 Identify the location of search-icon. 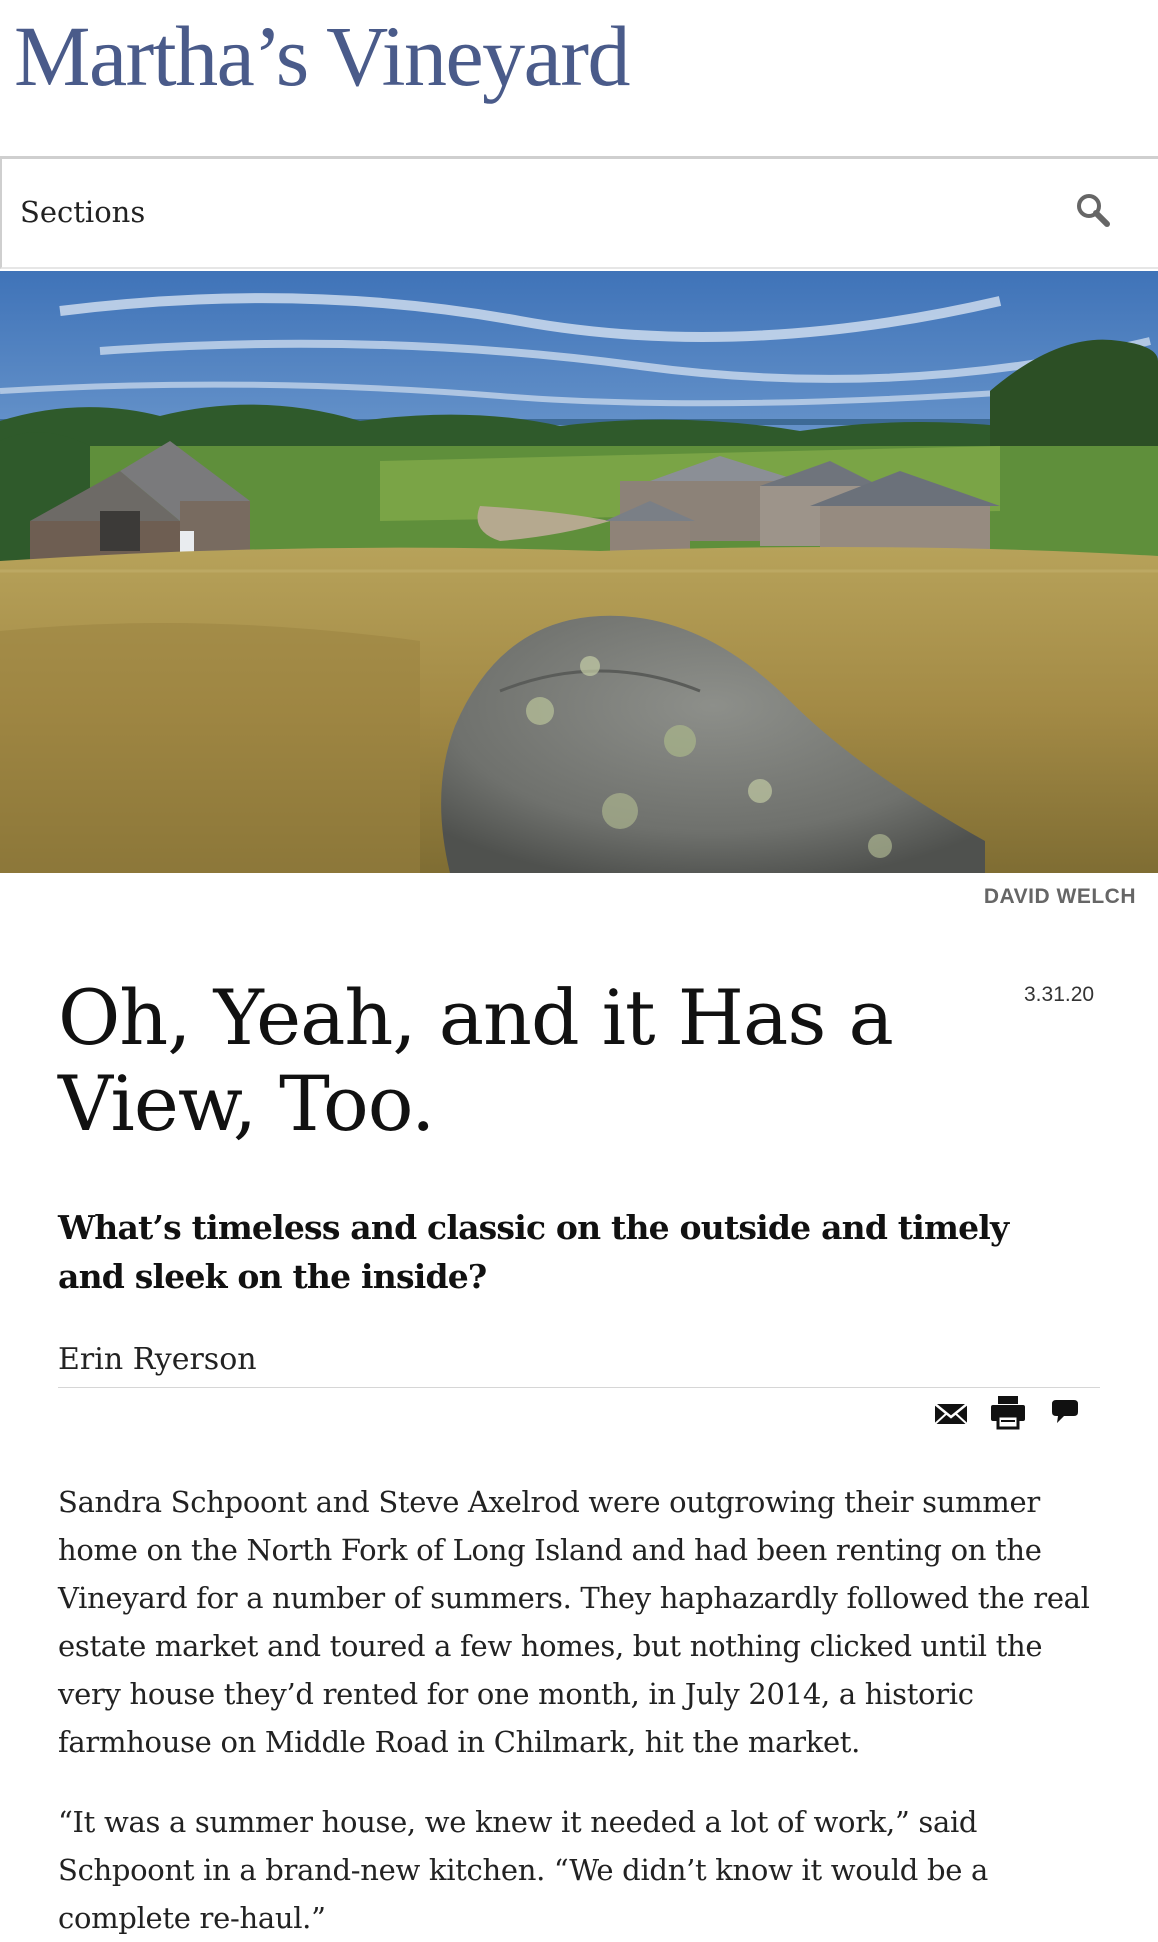
(1094, 211).